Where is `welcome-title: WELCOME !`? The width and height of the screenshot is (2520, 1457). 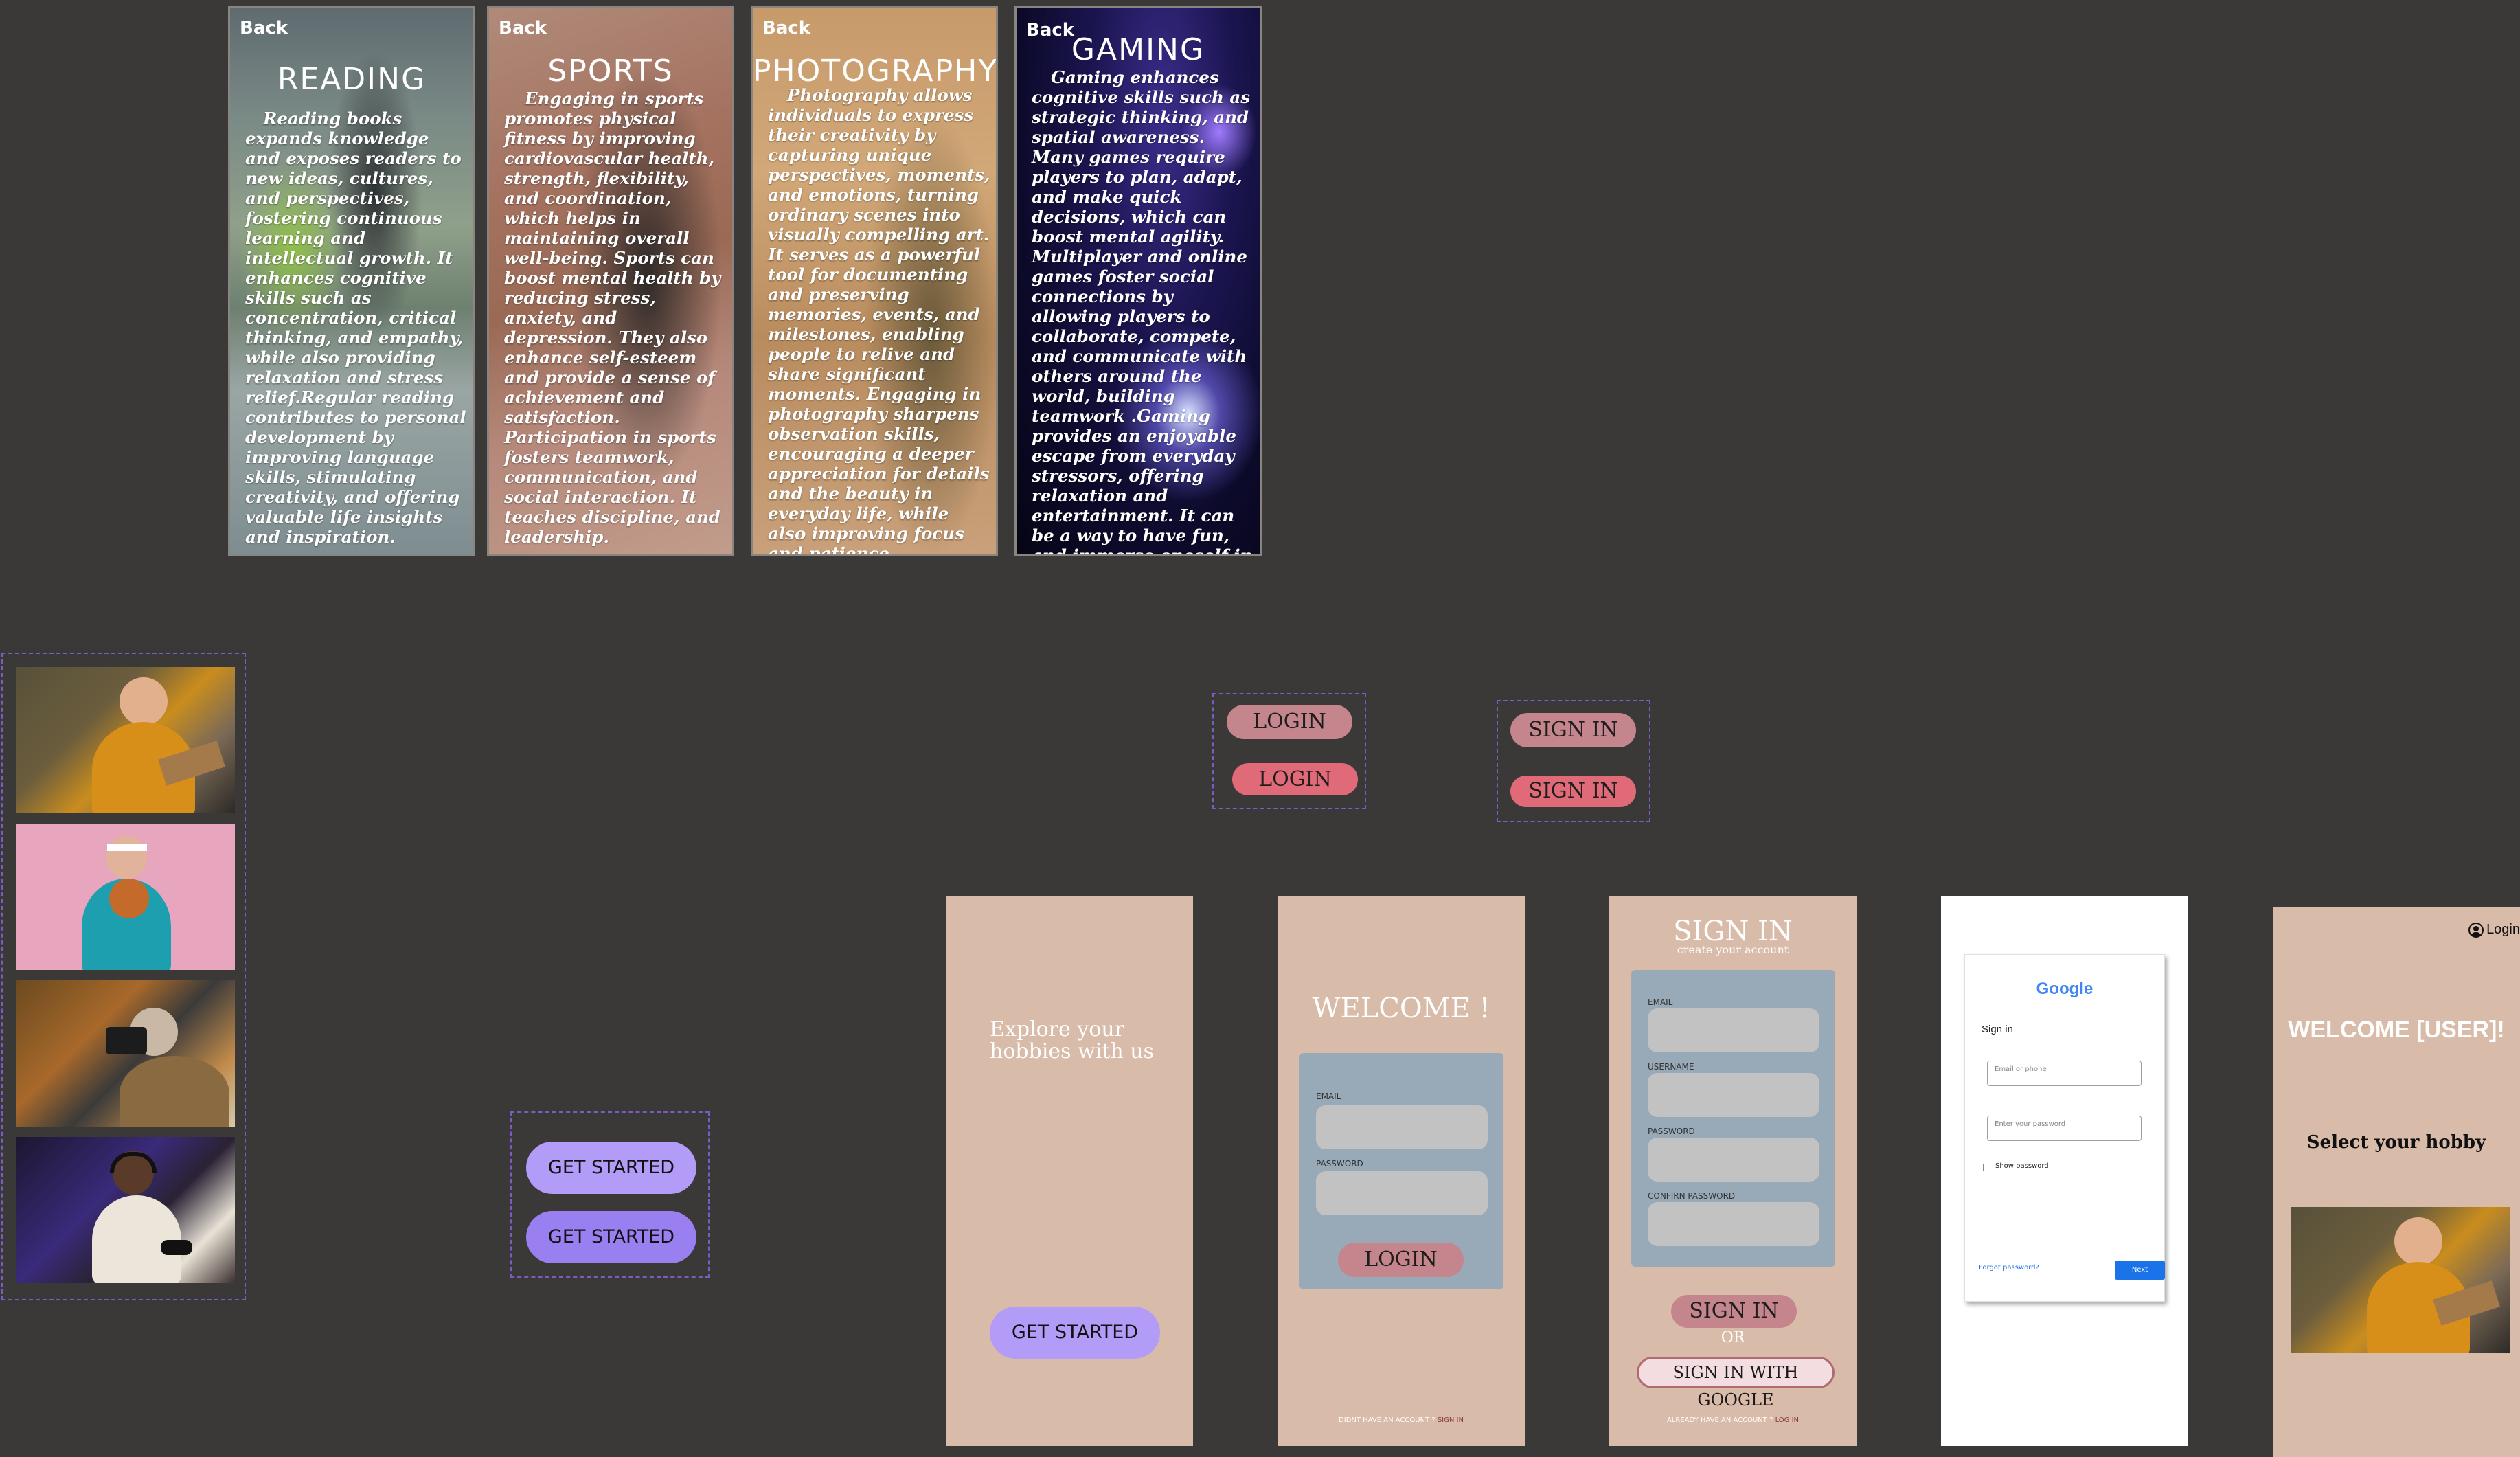 welcome-title: WELCOME ! is located at coordinates (1401, 1009).